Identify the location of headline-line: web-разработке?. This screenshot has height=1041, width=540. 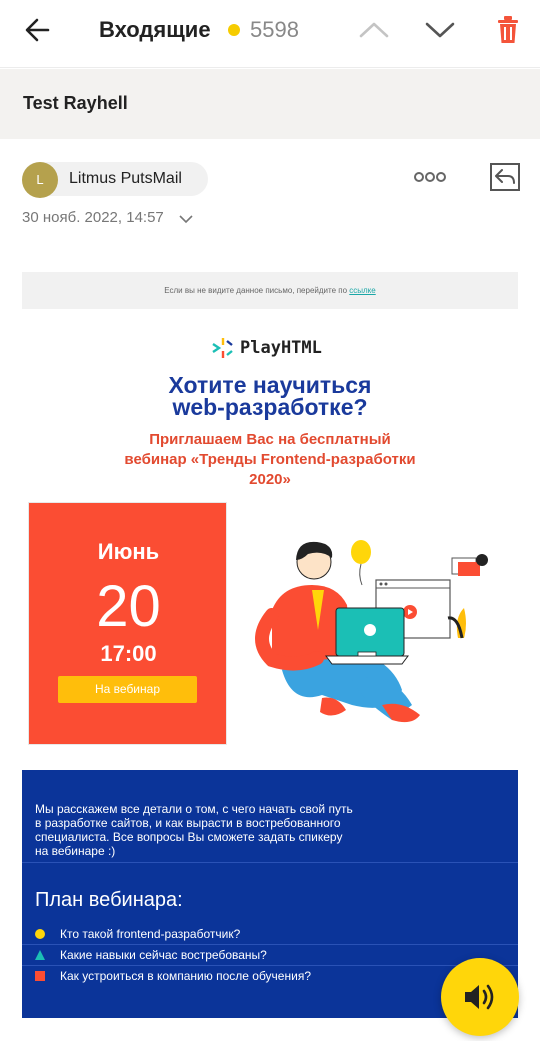
(270, 407).